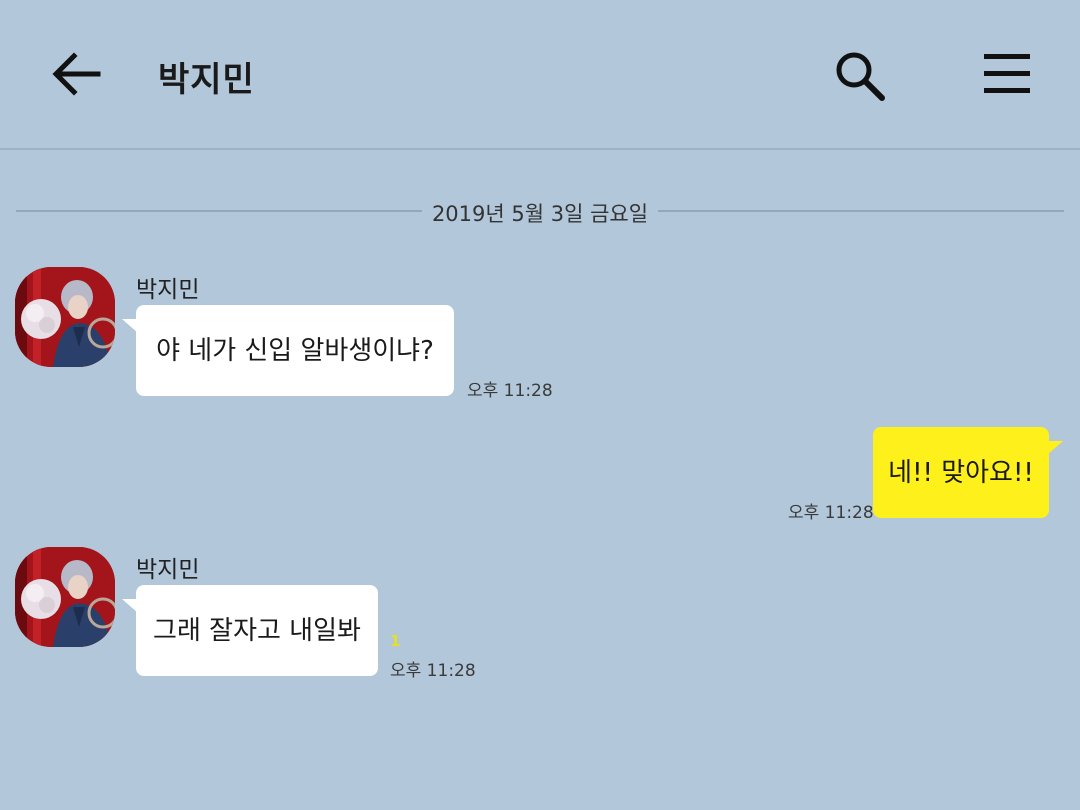 Image resolution: width=1080 pixels, height=810 pixels. I want to click on message-bubble: 야 네가 신입 알바생이냐?, so click(288, 350).